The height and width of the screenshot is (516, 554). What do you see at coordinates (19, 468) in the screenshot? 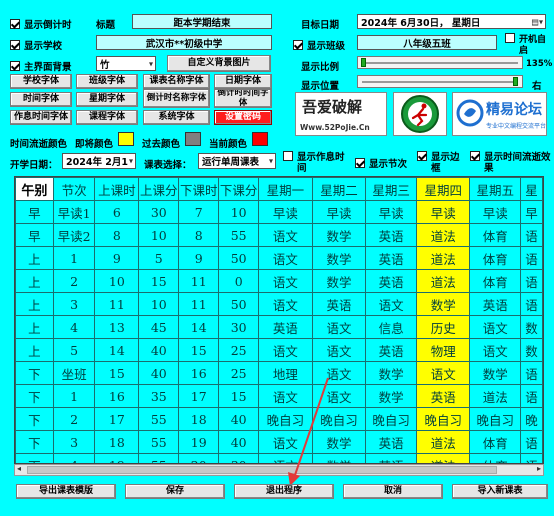
I see `scroll-left-icon: ◂` at bounding box center [19, 468].